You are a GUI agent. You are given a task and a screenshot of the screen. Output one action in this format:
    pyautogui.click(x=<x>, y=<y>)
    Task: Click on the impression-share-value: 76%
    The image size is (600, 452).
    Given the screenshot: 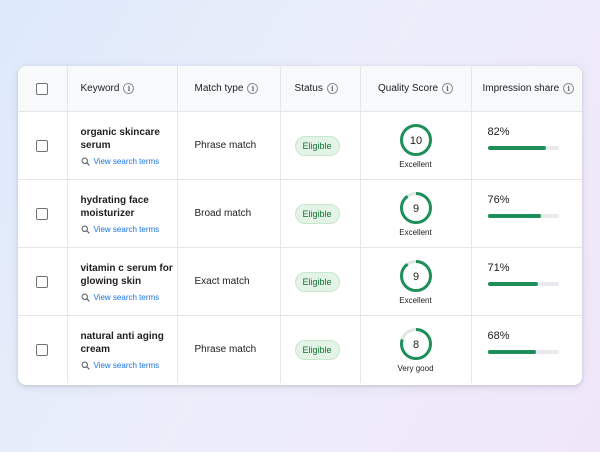 What is the action you would take?
    pyautogui.click(x=498, y=199)
    